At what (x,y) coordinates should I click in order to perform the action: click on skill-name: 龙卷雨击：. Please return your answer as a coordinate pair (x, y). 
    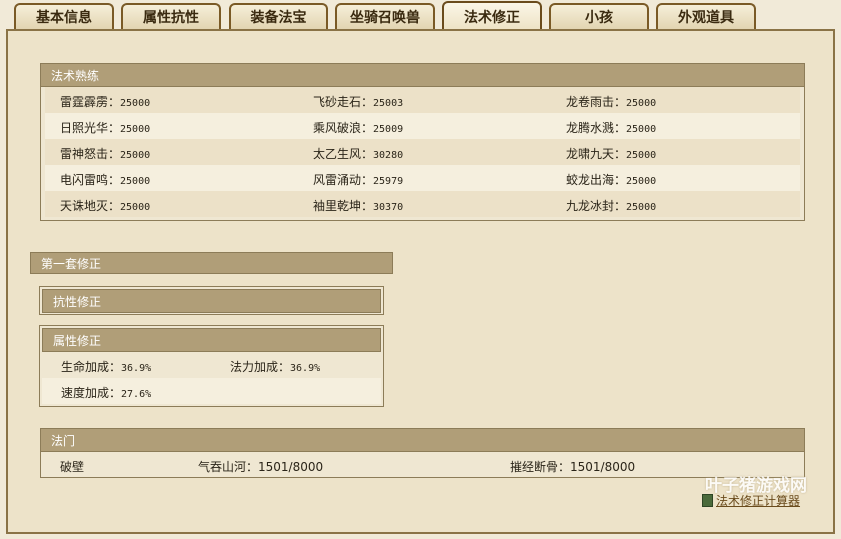
    Looking at the image, I should click on (596, 102).